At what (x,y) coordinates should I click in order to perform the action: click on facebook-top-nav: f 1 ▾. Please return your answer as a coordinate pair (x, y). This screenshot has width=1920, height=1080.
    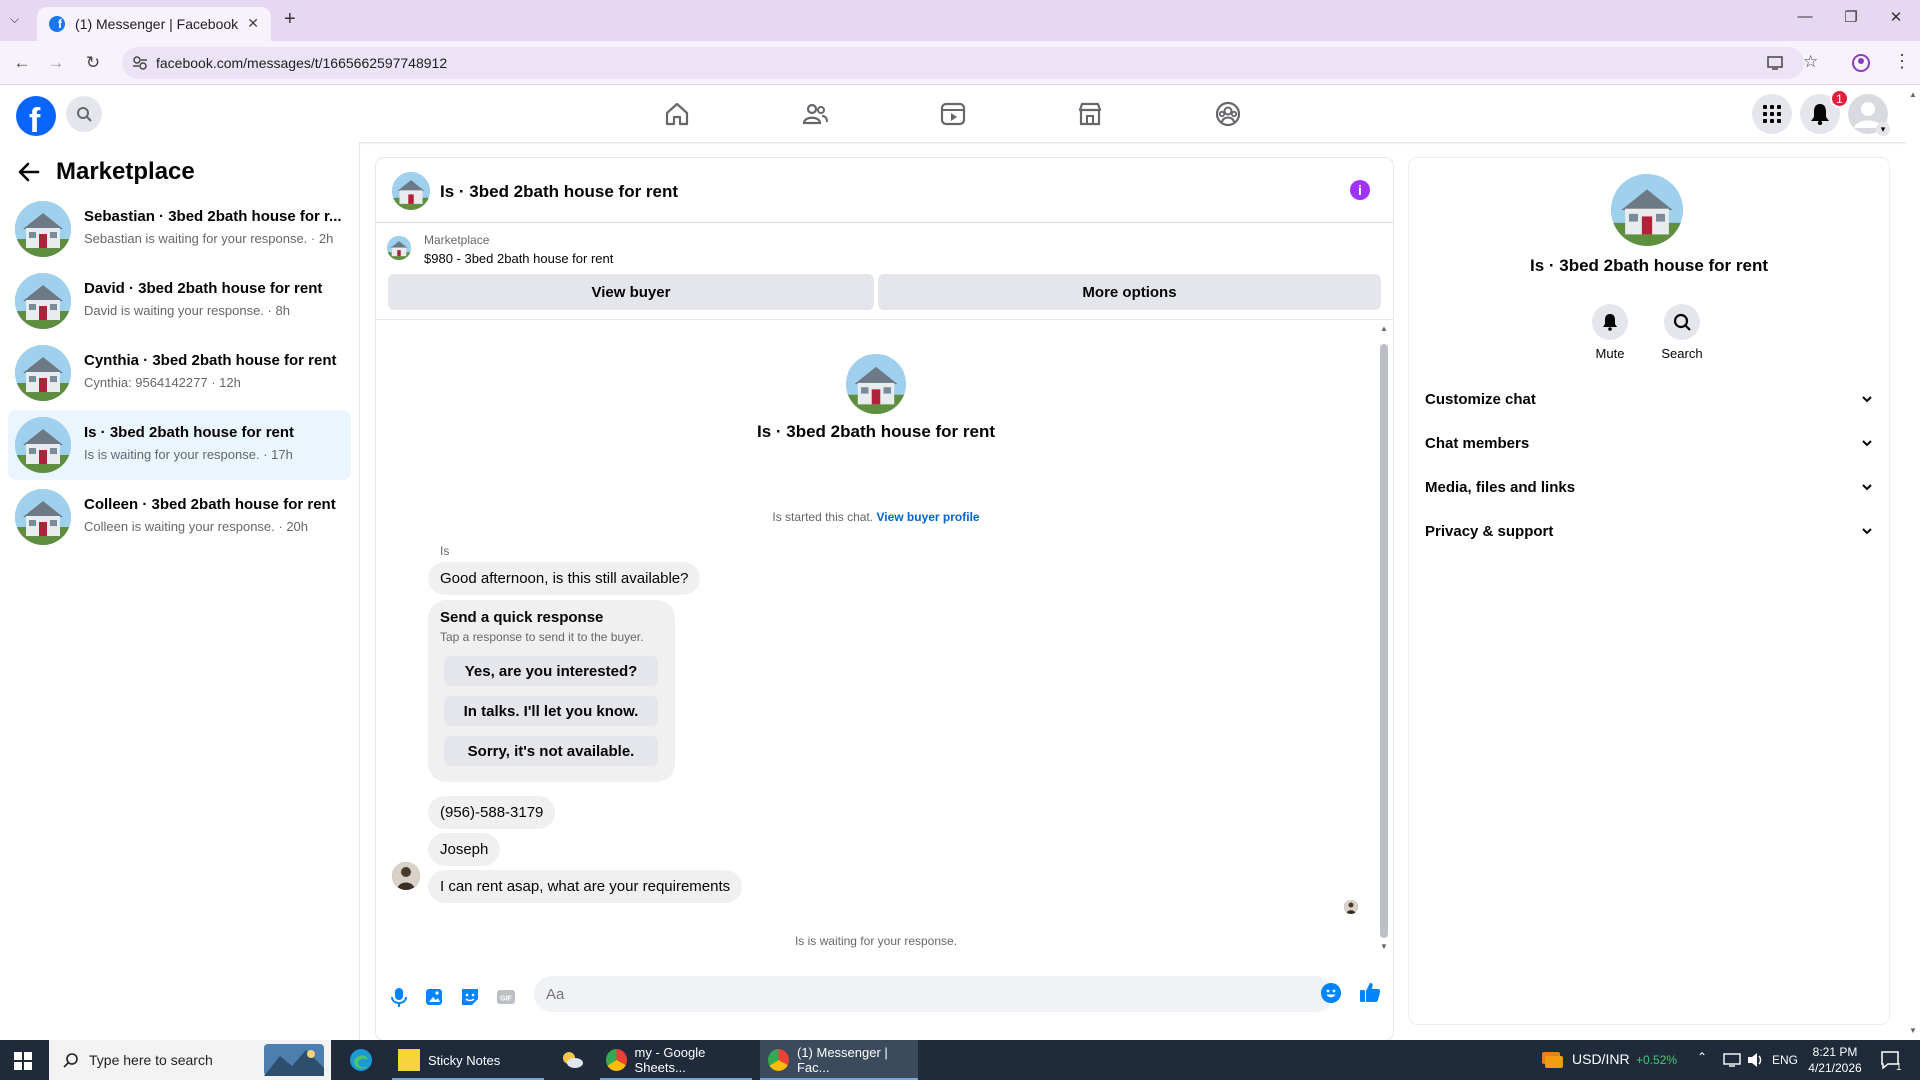
    Looking at the image, I should click on (953, 114).